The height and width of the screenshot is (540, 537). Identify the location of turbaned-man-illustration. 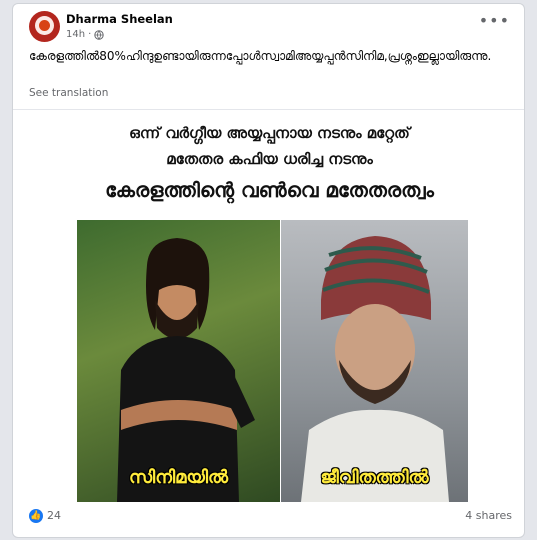
(375, 369).